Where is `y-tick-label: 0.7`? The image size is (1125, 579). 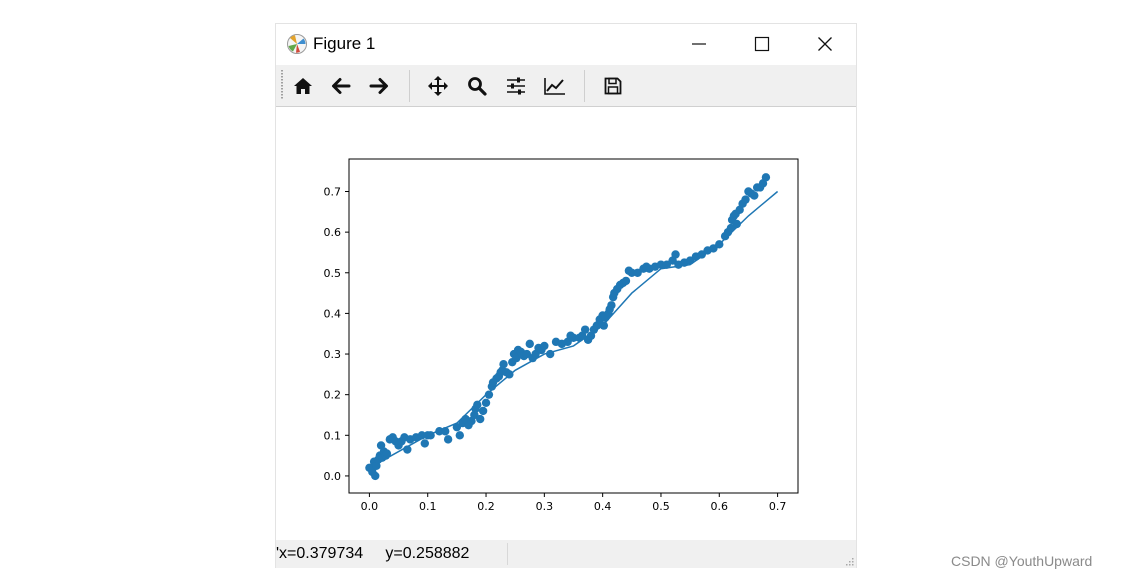 y-tick-label: 0.7 is located at coordinates (333, 192).